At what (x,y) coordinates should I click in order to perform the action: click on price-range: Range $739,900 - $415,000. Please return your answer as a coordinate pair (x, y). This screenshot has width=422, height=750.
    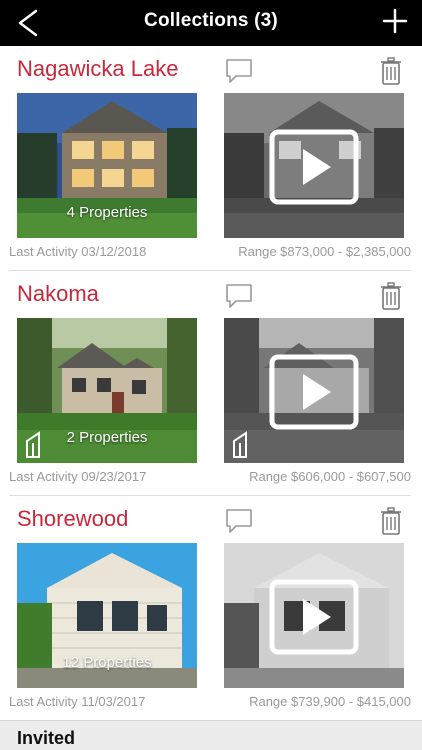
    Looking at the image, I should click on (330, 701).